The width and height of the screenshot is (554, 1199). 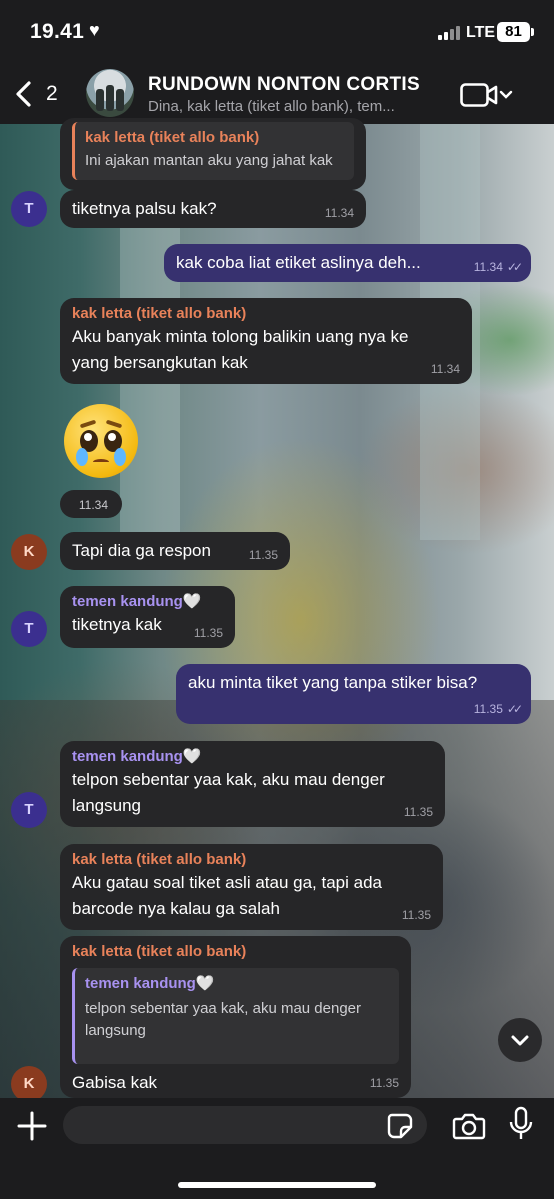 What do you see at coordinates (209, 160) in the screenshot?
I see `quote-text: Ini ajakan mantan aku yang jahat kak` at bounding box center [209, 160].